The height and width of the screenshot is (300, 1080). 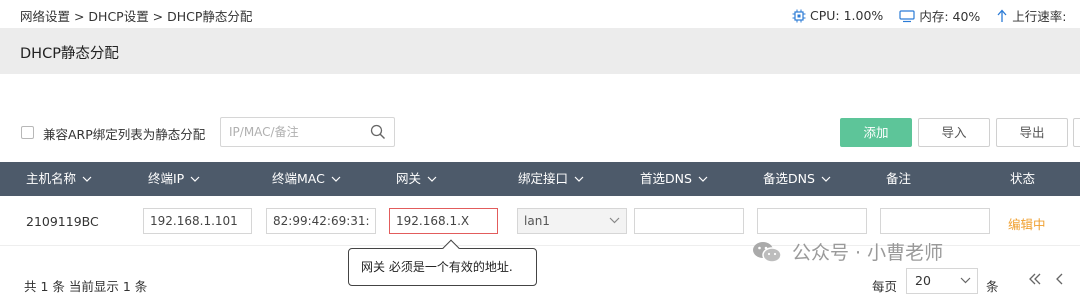 I want to click on export-button: 导出, so click(x=1032, y=132).